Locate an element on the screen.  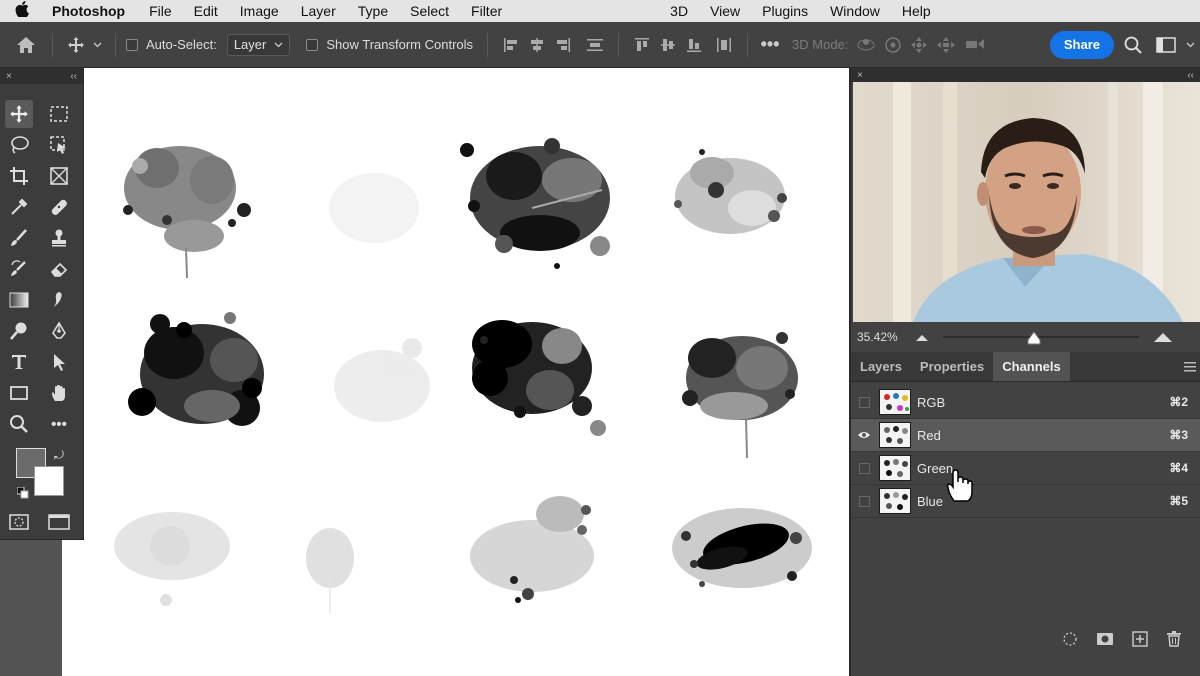
channel-row-blue: Blue ⌘5 is located at coordinates (1025, 501).